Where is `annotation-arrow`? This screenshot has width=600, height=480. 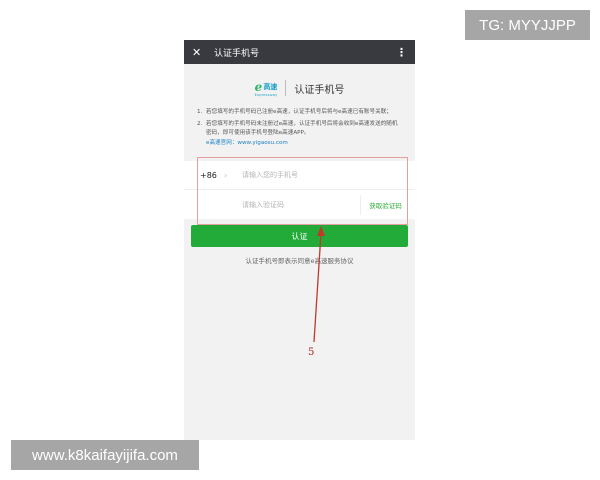
annotation-arrow is located at coordinates (319, 284).